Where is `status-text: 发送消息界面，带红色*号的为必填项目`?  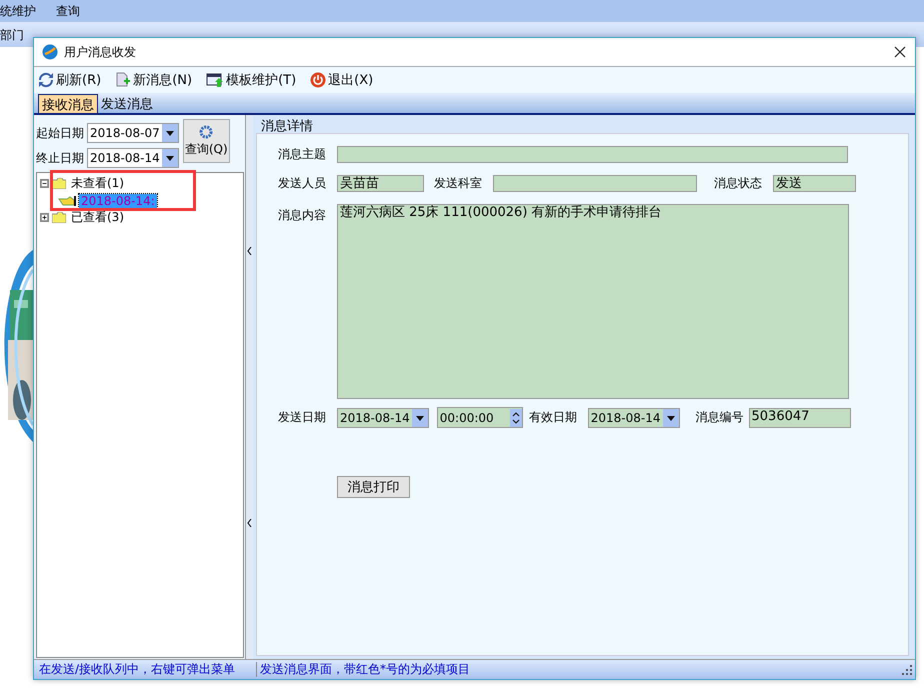 status-text: 发送消息界面，带红色*号的为必填项目 is located at coordinates (365, 669).